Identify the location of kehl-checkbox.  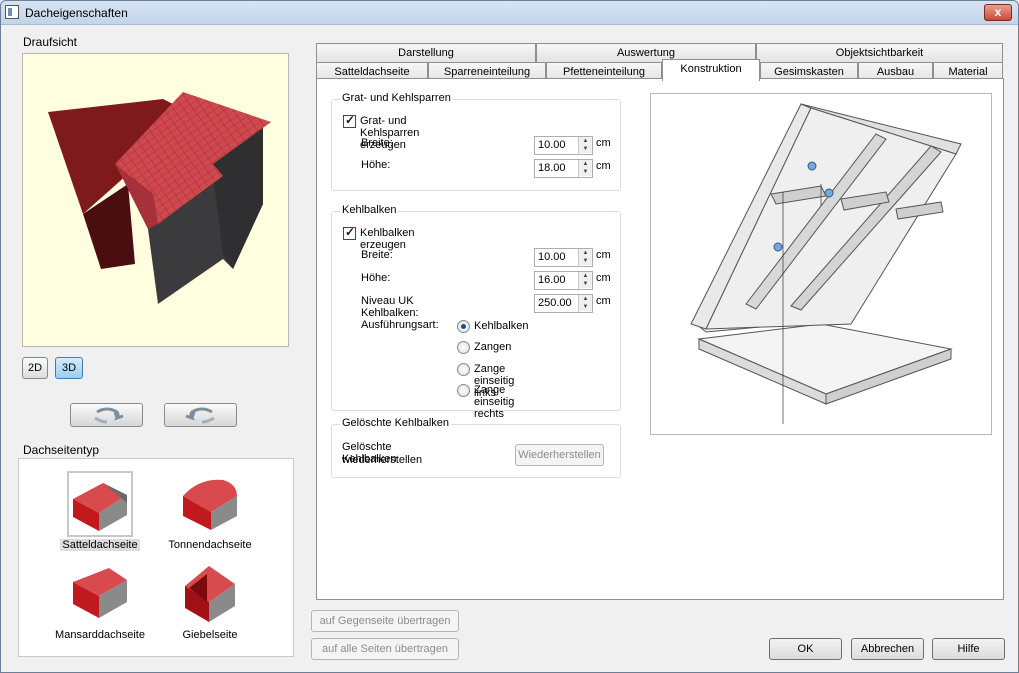
(349, 232).